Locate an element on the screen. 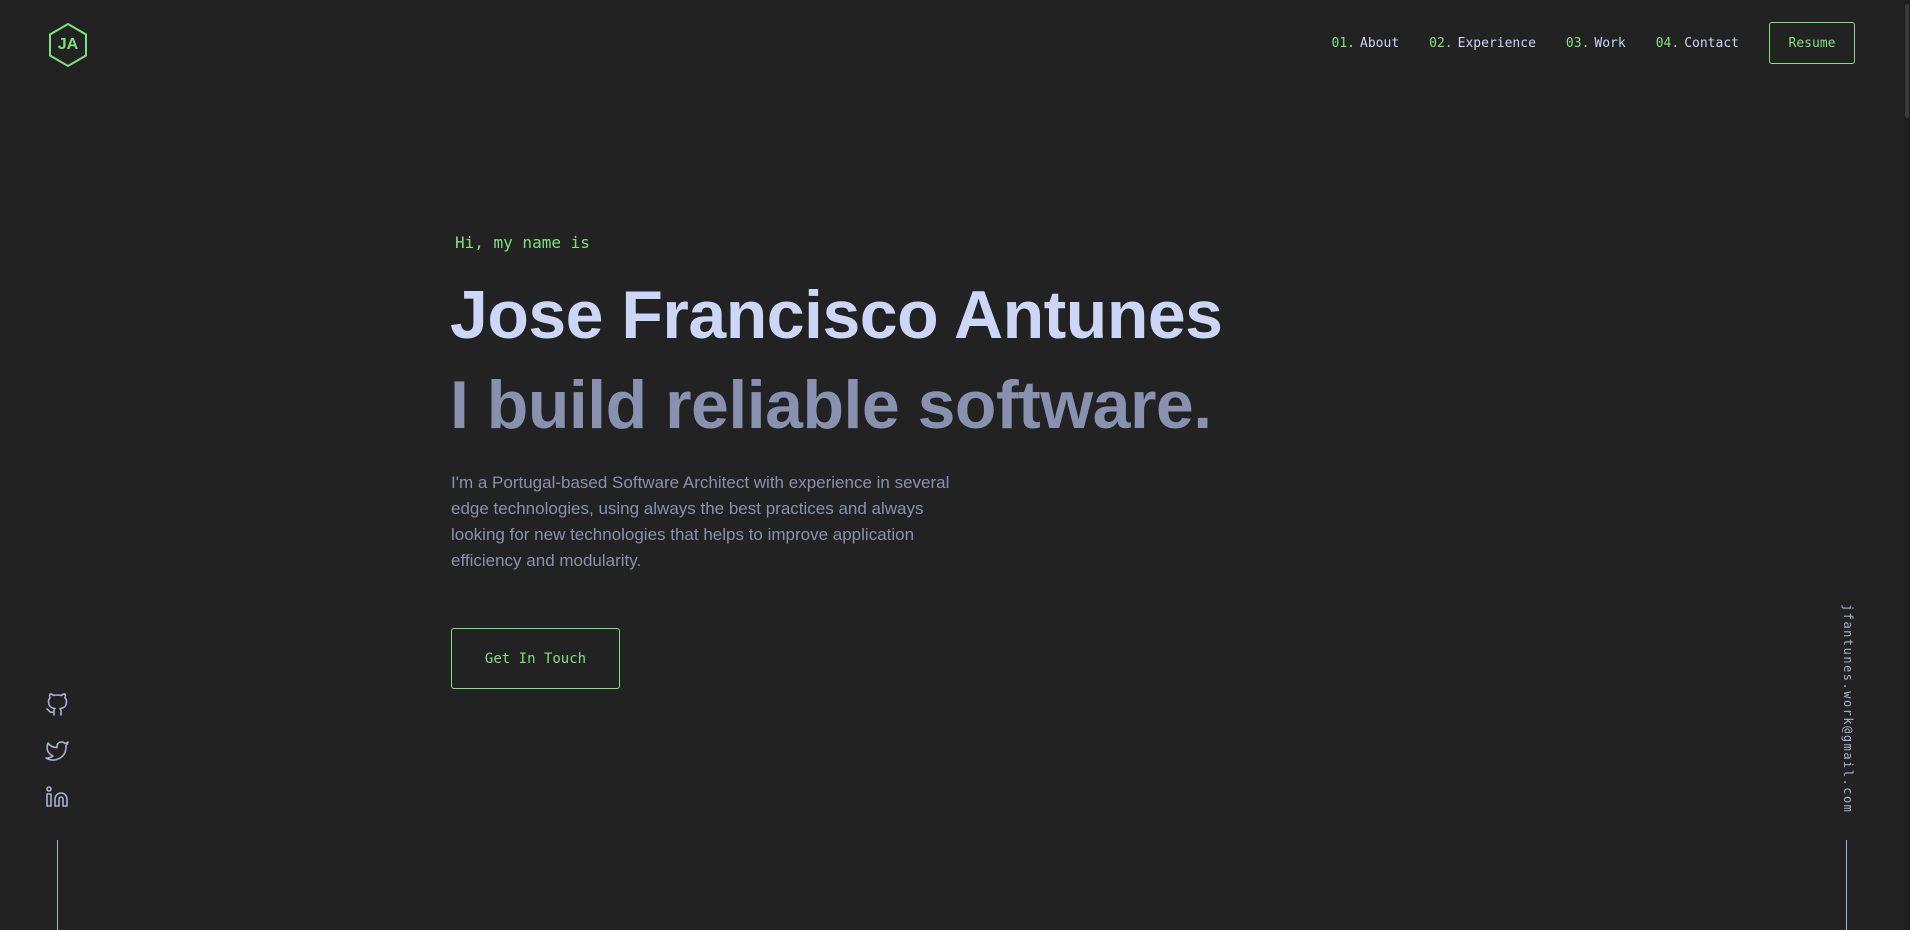  nav-item-experience: 02. Experience is located at coordinates (1482, 43).